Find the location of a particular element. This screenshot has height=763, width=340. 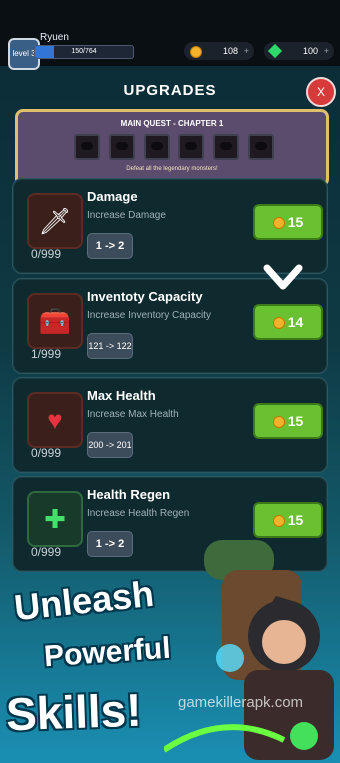

gold-plus-button: + is located at coordinates (246, 51).